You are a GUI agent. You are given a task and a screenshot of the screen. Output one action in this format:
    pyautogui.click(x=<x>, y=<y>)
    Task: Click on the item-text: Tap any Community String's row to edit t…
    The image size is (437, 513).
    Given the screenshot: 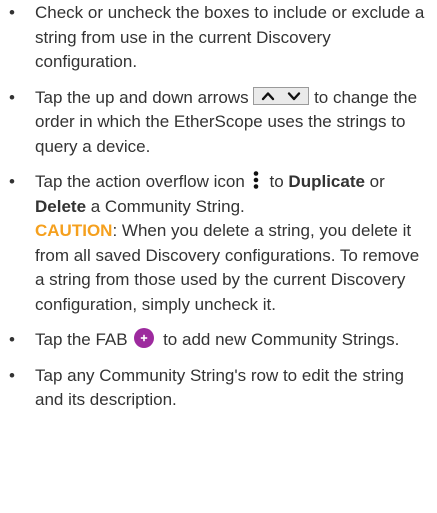 What is the action you would take?
    pyautogui.click(x=219, y=387)
    